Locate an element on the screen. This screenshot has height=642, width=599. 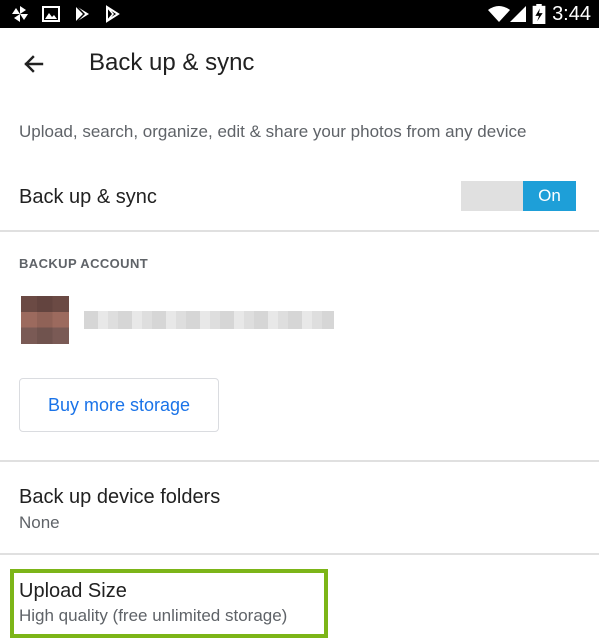
arrow-back-icon is located at coordinates (34, 64).